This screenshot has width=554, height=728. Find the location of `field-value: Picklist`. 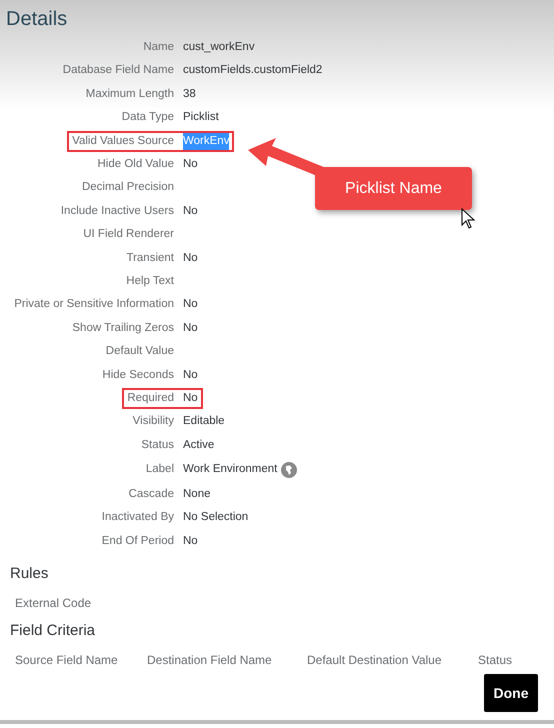

field-value: Picklist is located at coordinates (201, 118).